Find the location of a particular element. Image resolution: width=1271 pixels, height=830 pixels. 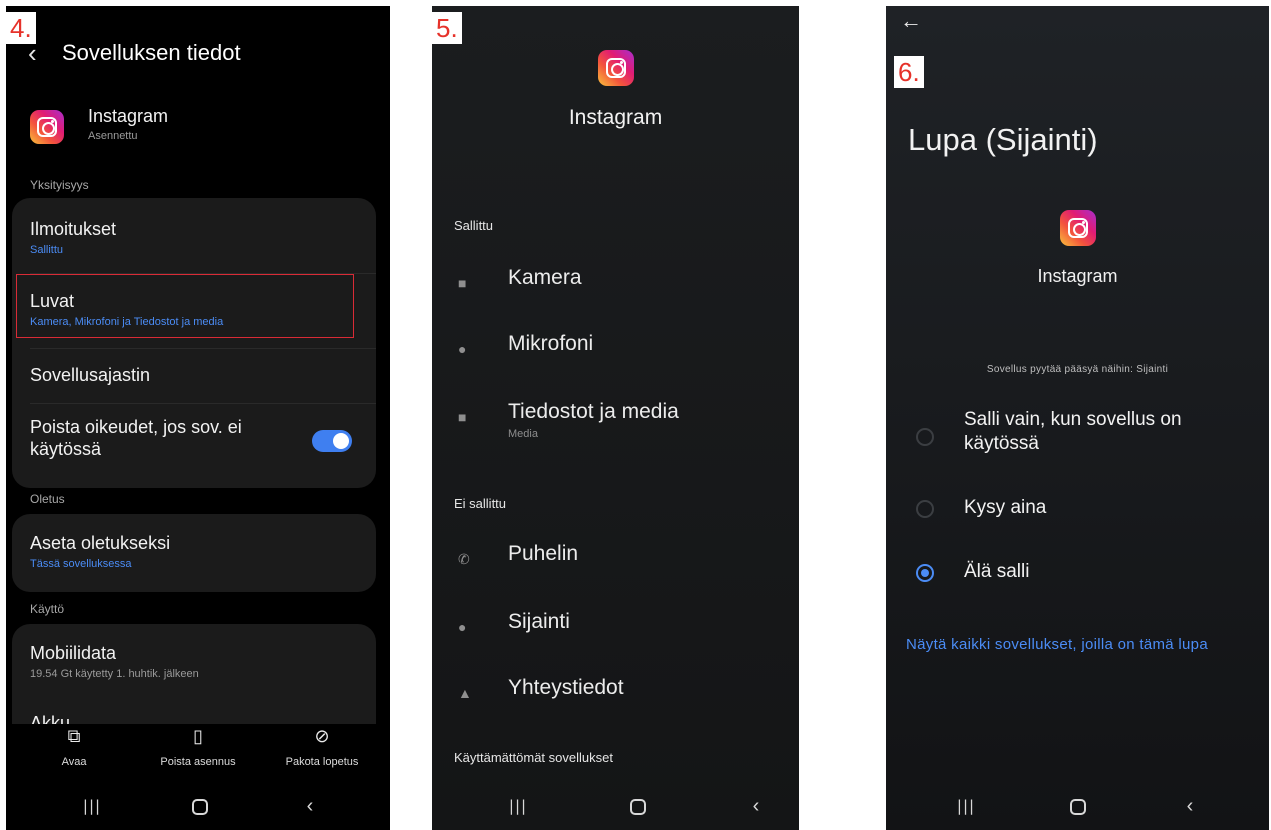

contacts-icon: ▲ is located at coordinates (465, 693).